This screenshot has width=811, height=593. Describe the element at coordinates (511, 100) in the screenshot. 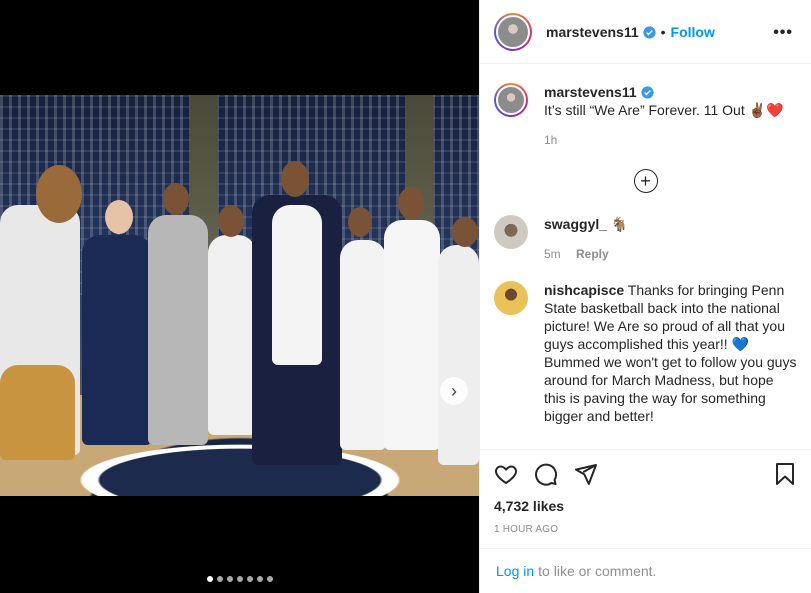

I see `caption-avatar` at that location.